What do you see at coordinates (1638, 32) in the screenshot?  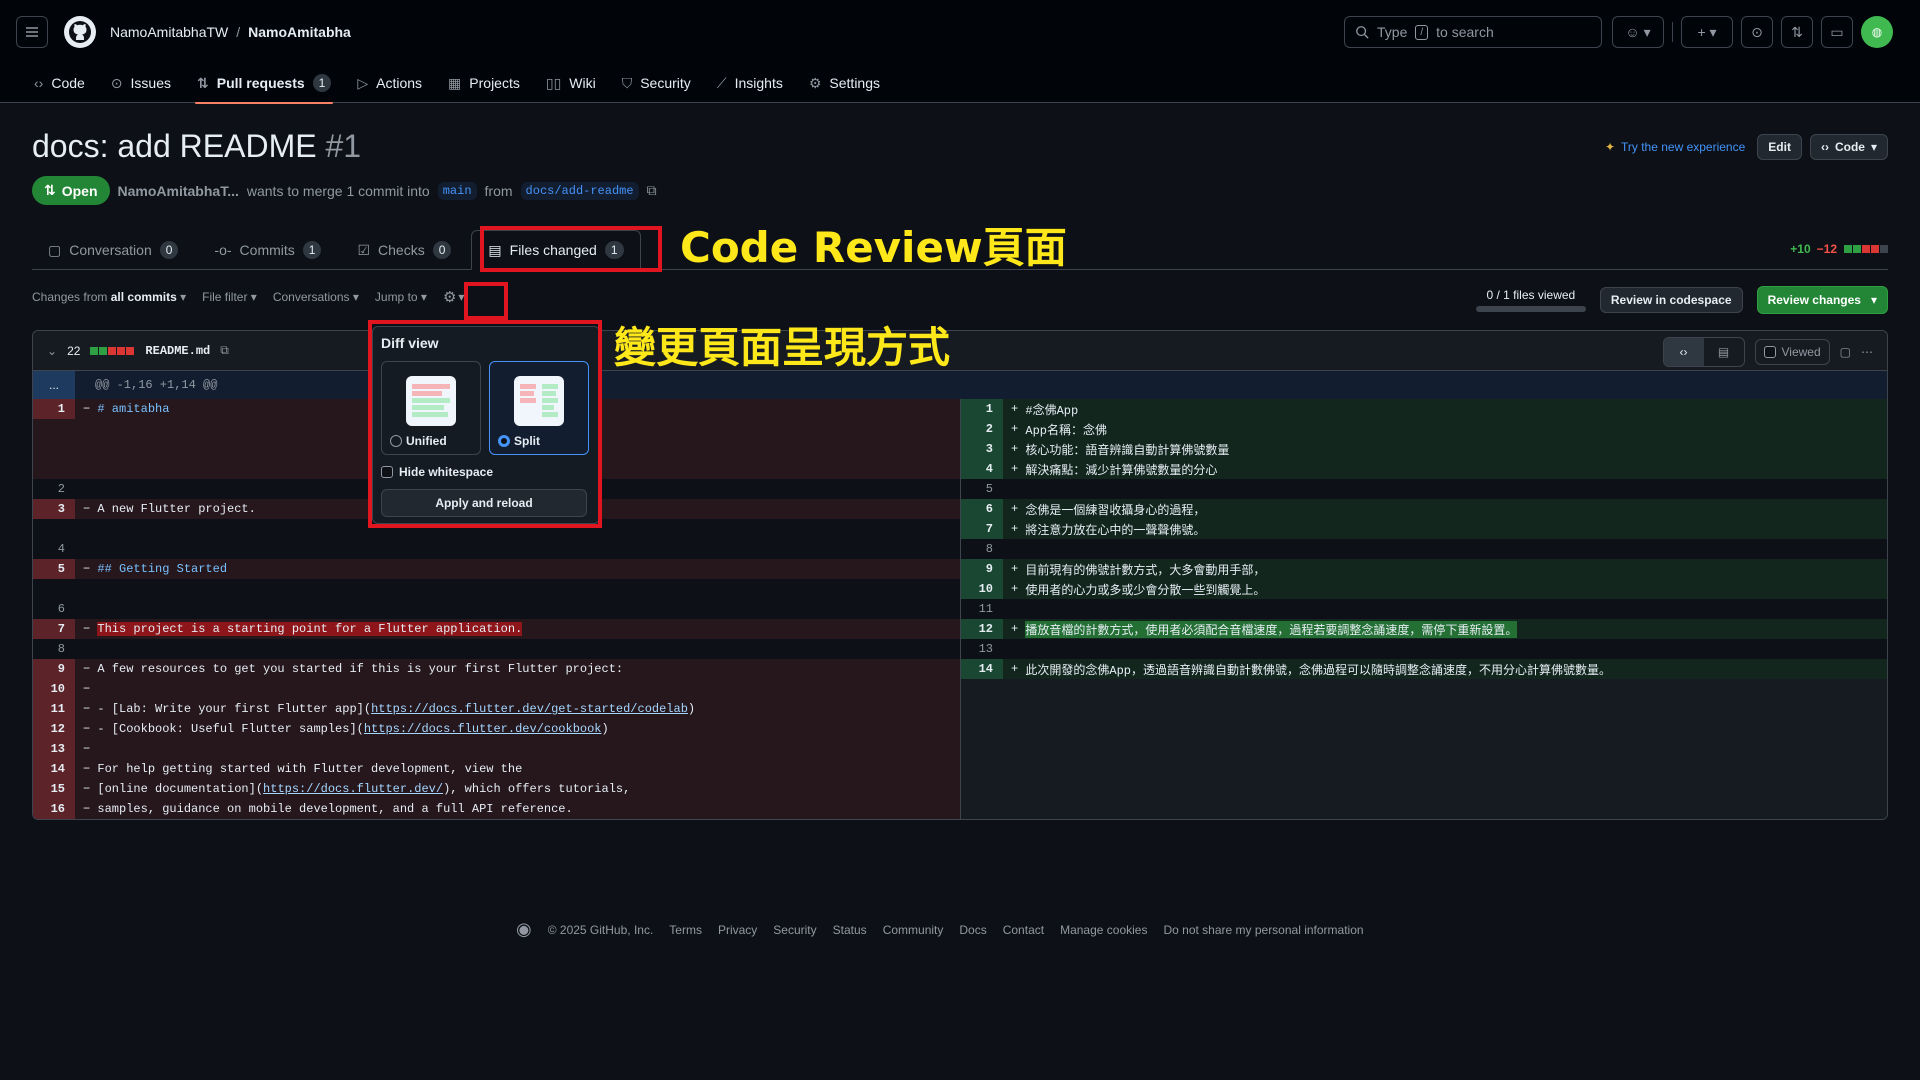 I see `copilot-button: ☺ ▾` at bounding box center [1638, 32].